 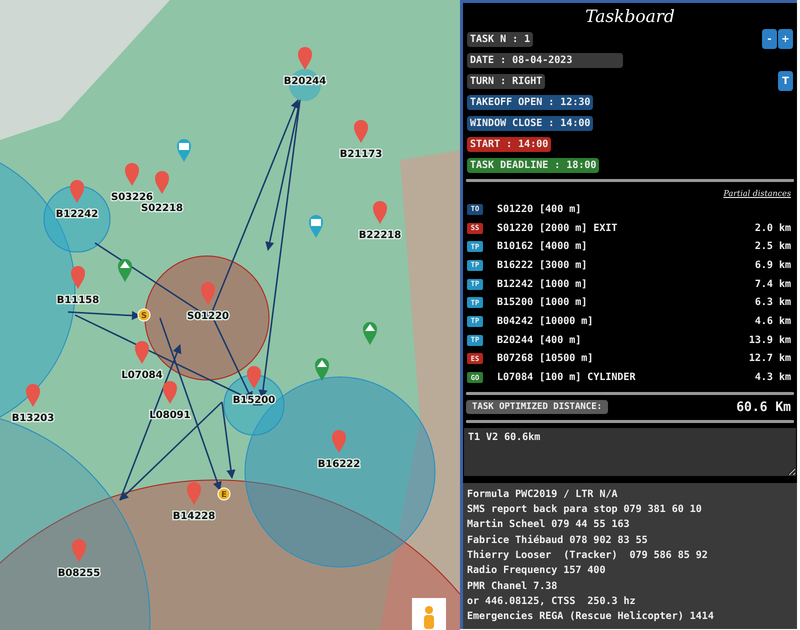 I want to click on info-line: Formula PWC2019 / LTR N/A, so click(x=543, y=494).